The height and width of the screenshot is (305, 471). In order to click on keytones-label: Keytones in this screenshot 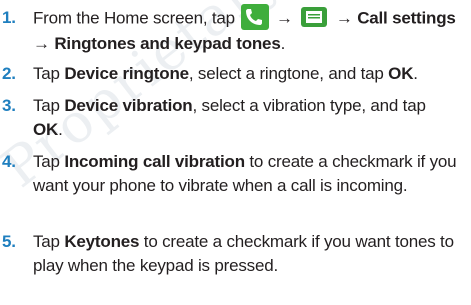, I will do `click(102, 241)`.